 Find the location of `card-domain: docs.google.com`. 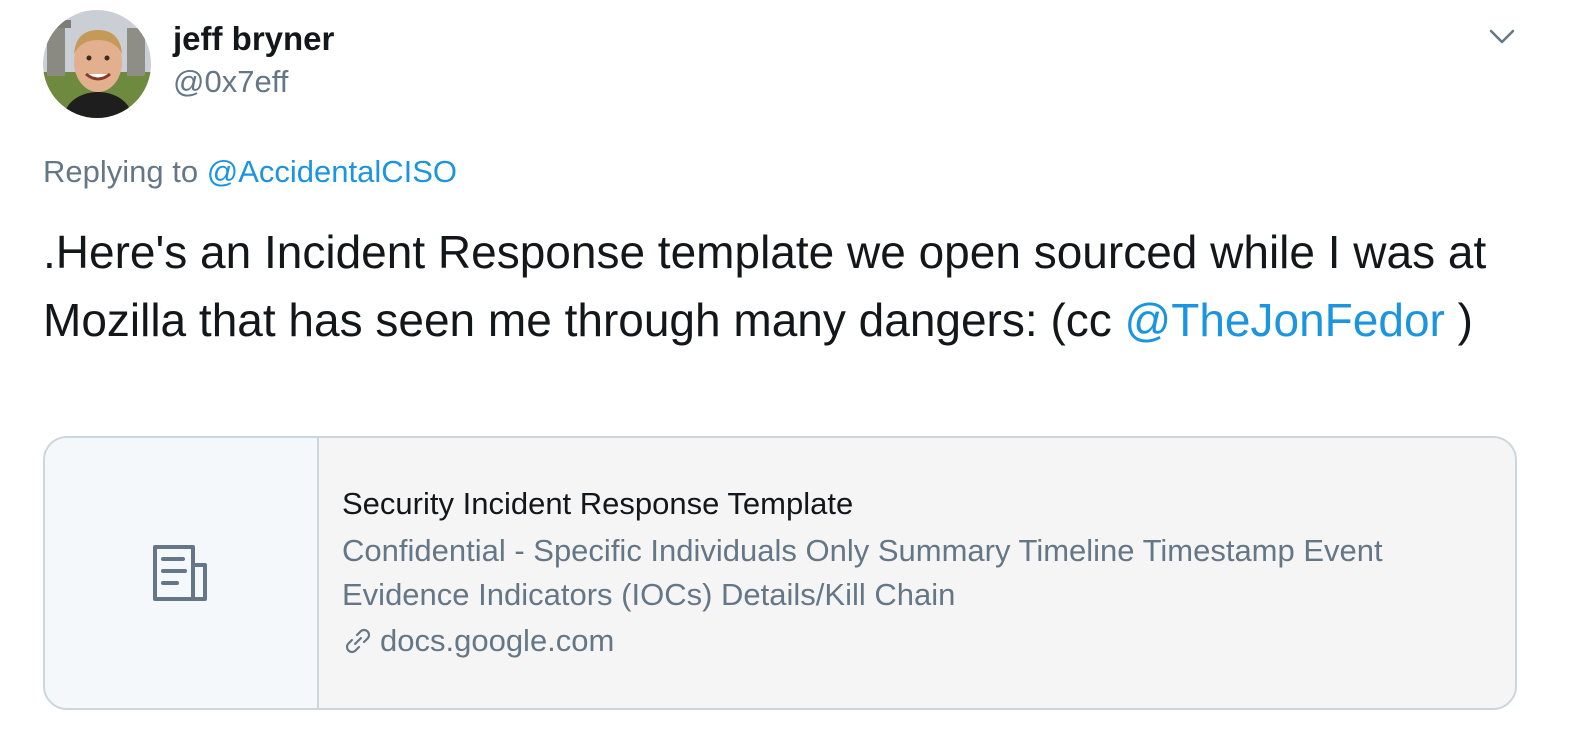

card-domain: docs.google.com is located at coordinates (916, 641).